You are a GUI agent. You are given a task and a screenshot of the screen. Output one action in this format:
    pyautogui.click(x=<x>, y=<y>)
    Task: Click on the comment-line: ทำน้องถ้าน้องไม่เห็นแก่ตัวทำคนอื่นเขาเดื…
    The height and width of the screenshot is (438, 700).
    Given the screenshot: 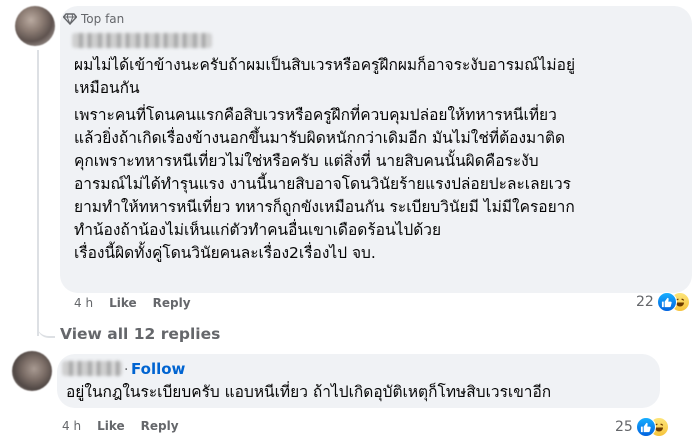 What is the action you would take?
    pyautogui.click(x=258, y=230)
    